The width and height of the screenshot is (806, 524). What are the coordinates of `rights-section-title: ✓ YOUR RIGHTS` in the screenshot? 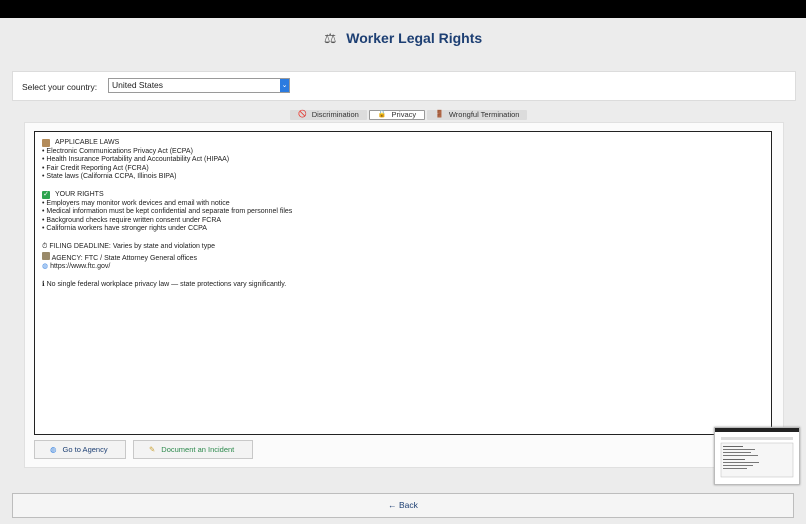 It's located at (403, 195).